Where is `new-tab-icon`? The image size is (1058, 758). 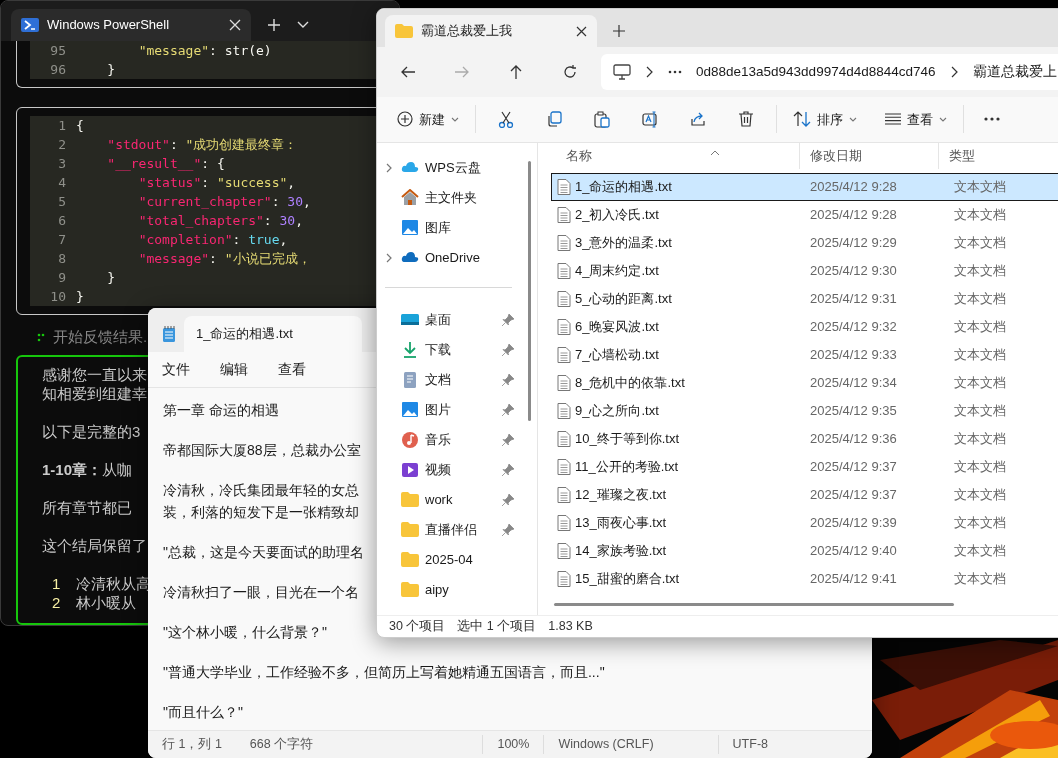
new-tab-icon is located at coordinates (619, 31).